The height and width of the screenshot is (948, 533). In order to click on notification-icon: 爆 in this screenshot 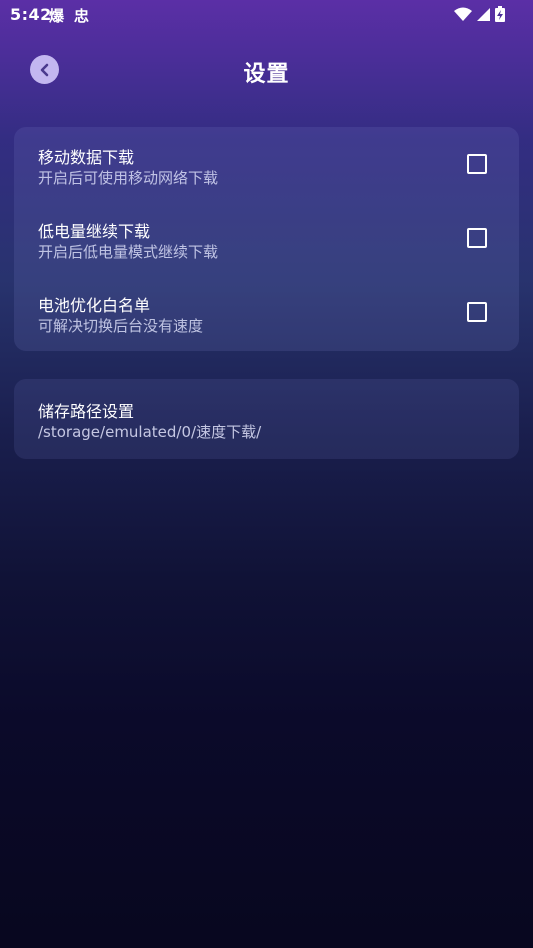, I will do `click(57, 16)`.